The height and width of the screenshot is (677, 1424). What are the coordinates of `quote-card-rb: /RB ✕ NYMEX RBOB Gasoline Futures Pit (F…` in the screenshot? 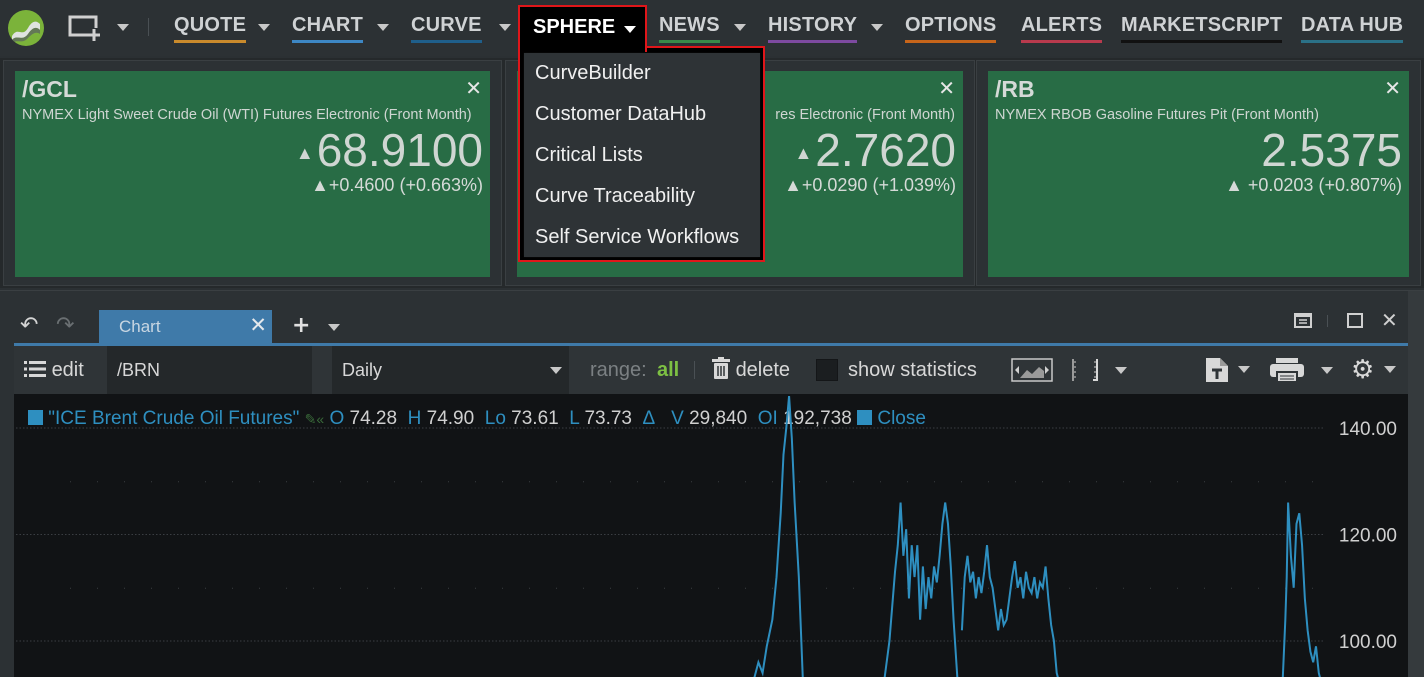 It's located at (1198, 174).